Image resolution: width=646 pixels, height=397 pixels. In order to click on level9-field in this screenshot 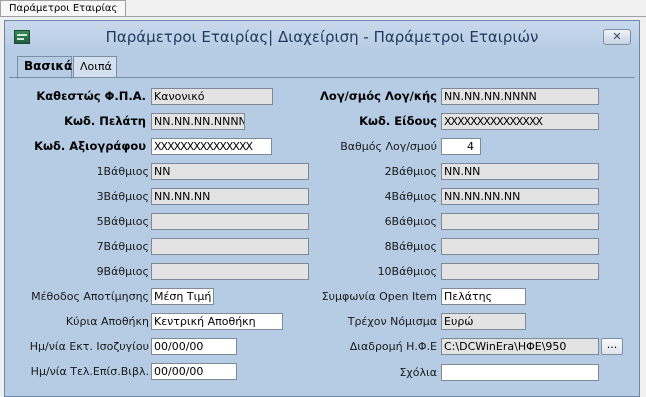, I will do `click(230, 271)`.